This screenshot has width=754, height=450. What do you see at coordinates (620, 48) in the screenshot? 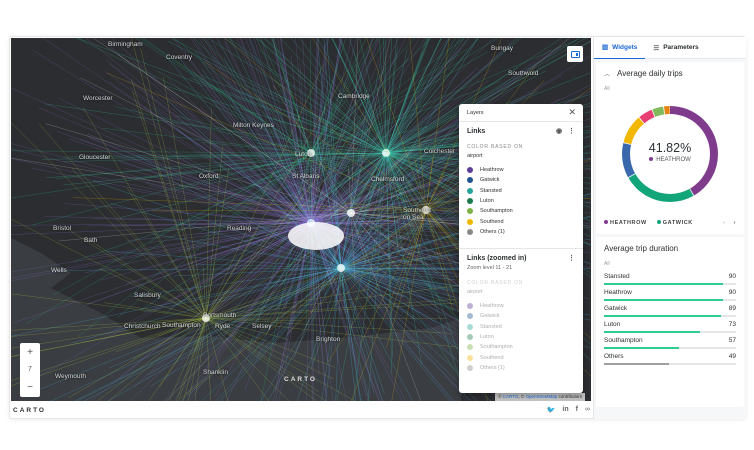
I see `tab-widgets: ▥ Widgets` at bounding box center [620, 48].